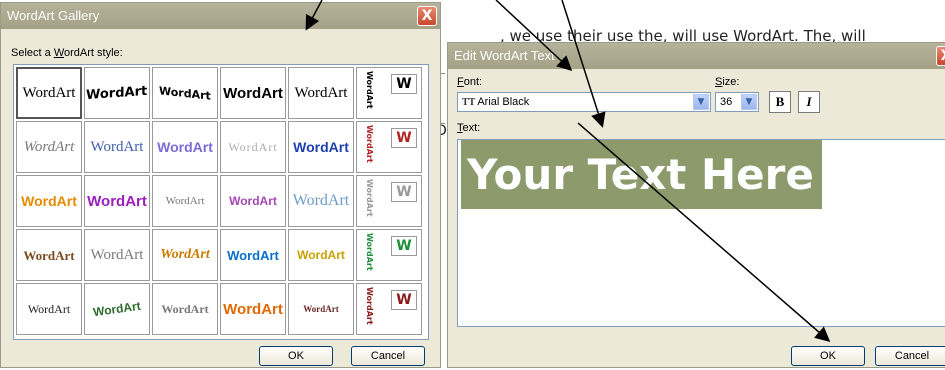 The width and height of the screenshot is (945, 370). What do you see at coordinates (749, 102) in the screenshot?
I see `size-dropdown-arrow-icon: ▼` at bounding box center [749, 102].